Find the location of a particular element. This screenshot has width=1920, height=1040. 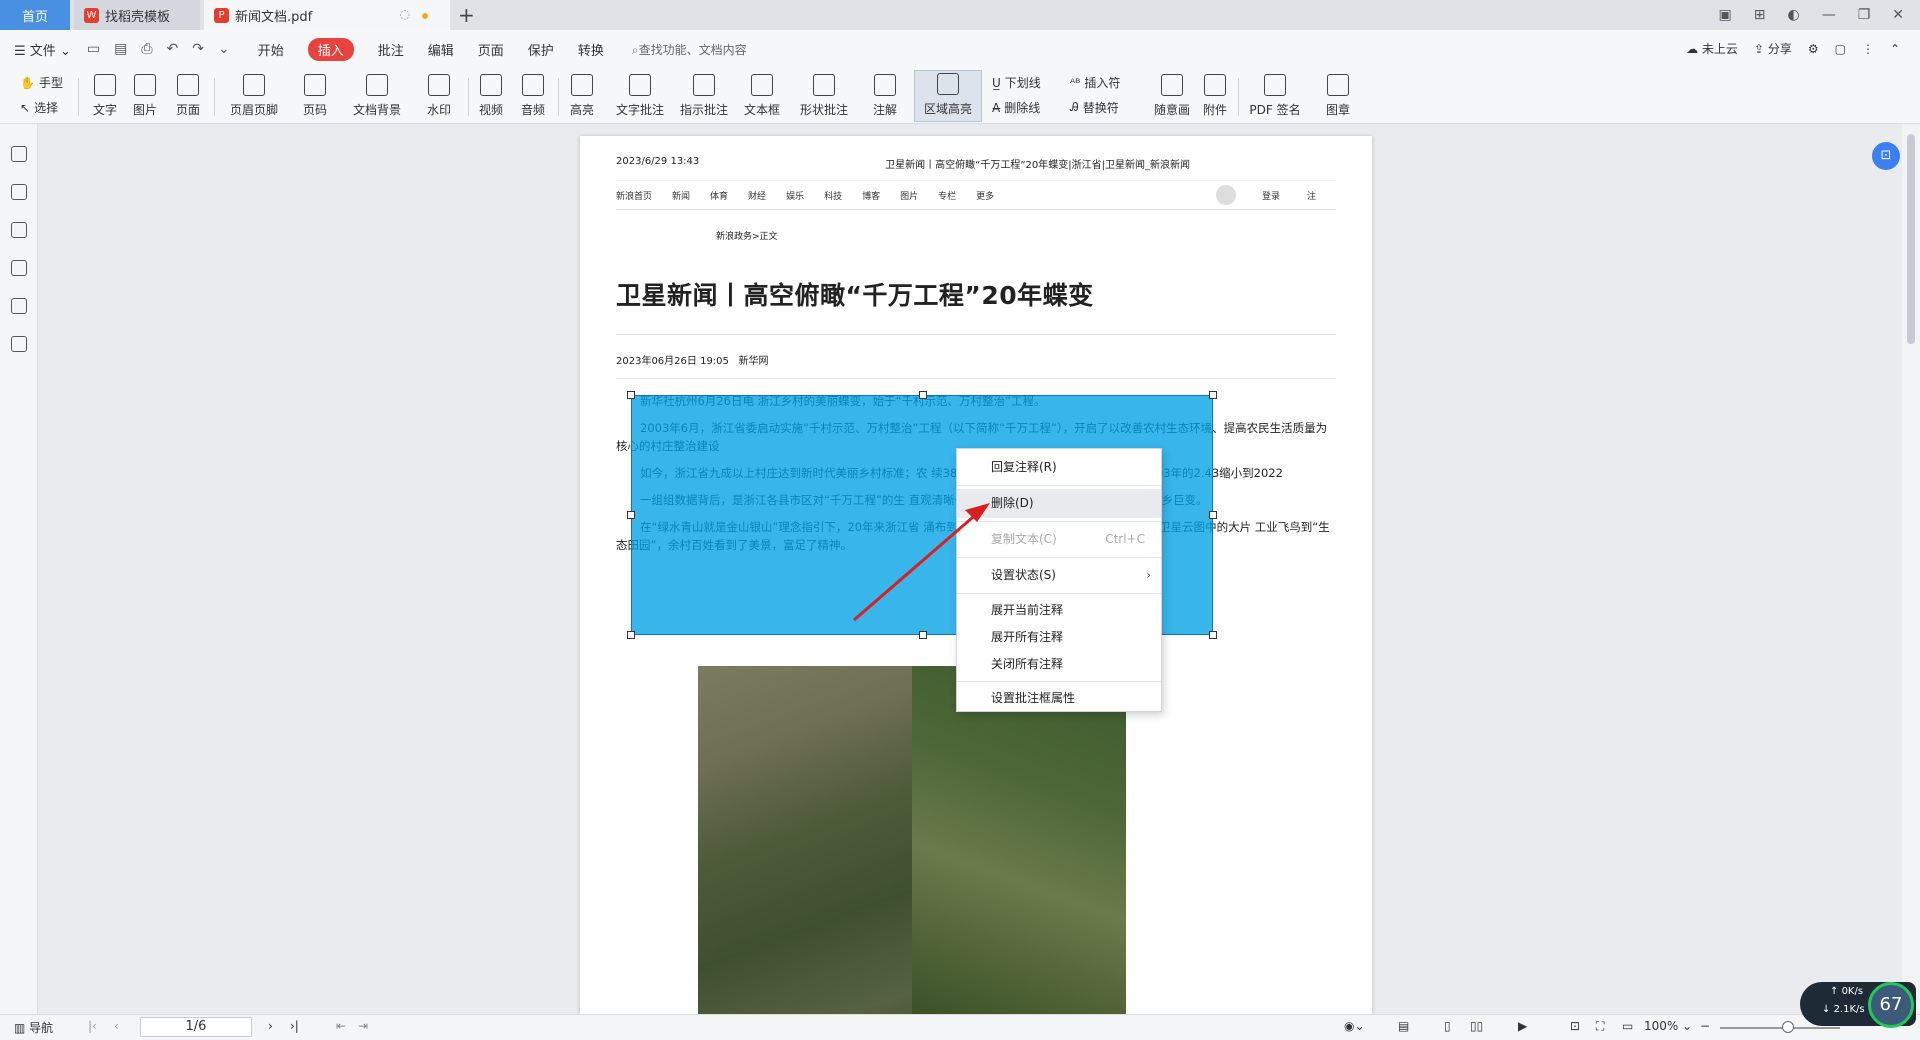

vertical-scrollbar is located at coordinates (1911, 569).